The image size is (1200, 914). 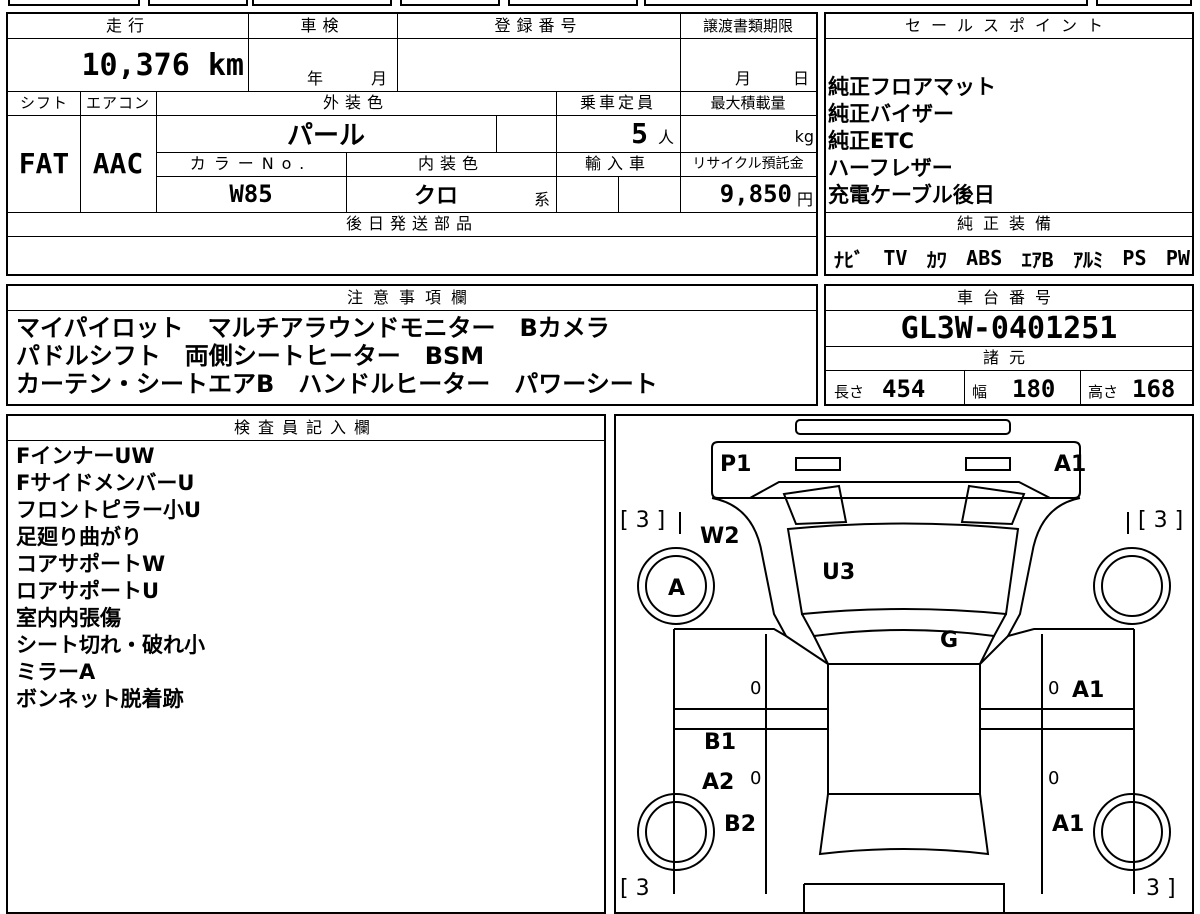 What do you see at coordinates (314, 78) in the screenshot?
I see `inspection-year: 年` at bounding box center [314, 78].